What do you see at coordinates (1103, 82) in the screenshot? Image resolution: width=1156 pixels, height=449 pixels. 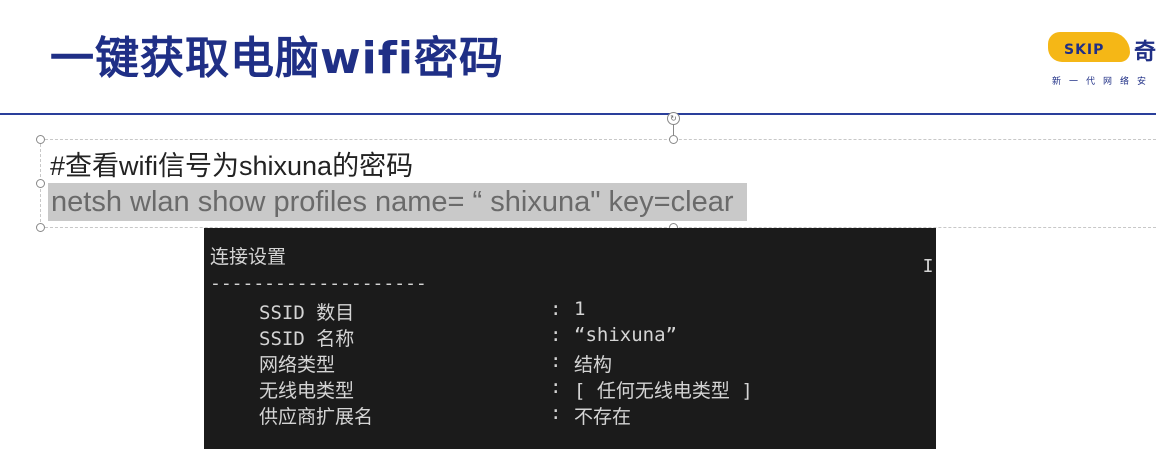 I see `logo-slogan: 新一代网络安` at bounding box center [1103, 82].